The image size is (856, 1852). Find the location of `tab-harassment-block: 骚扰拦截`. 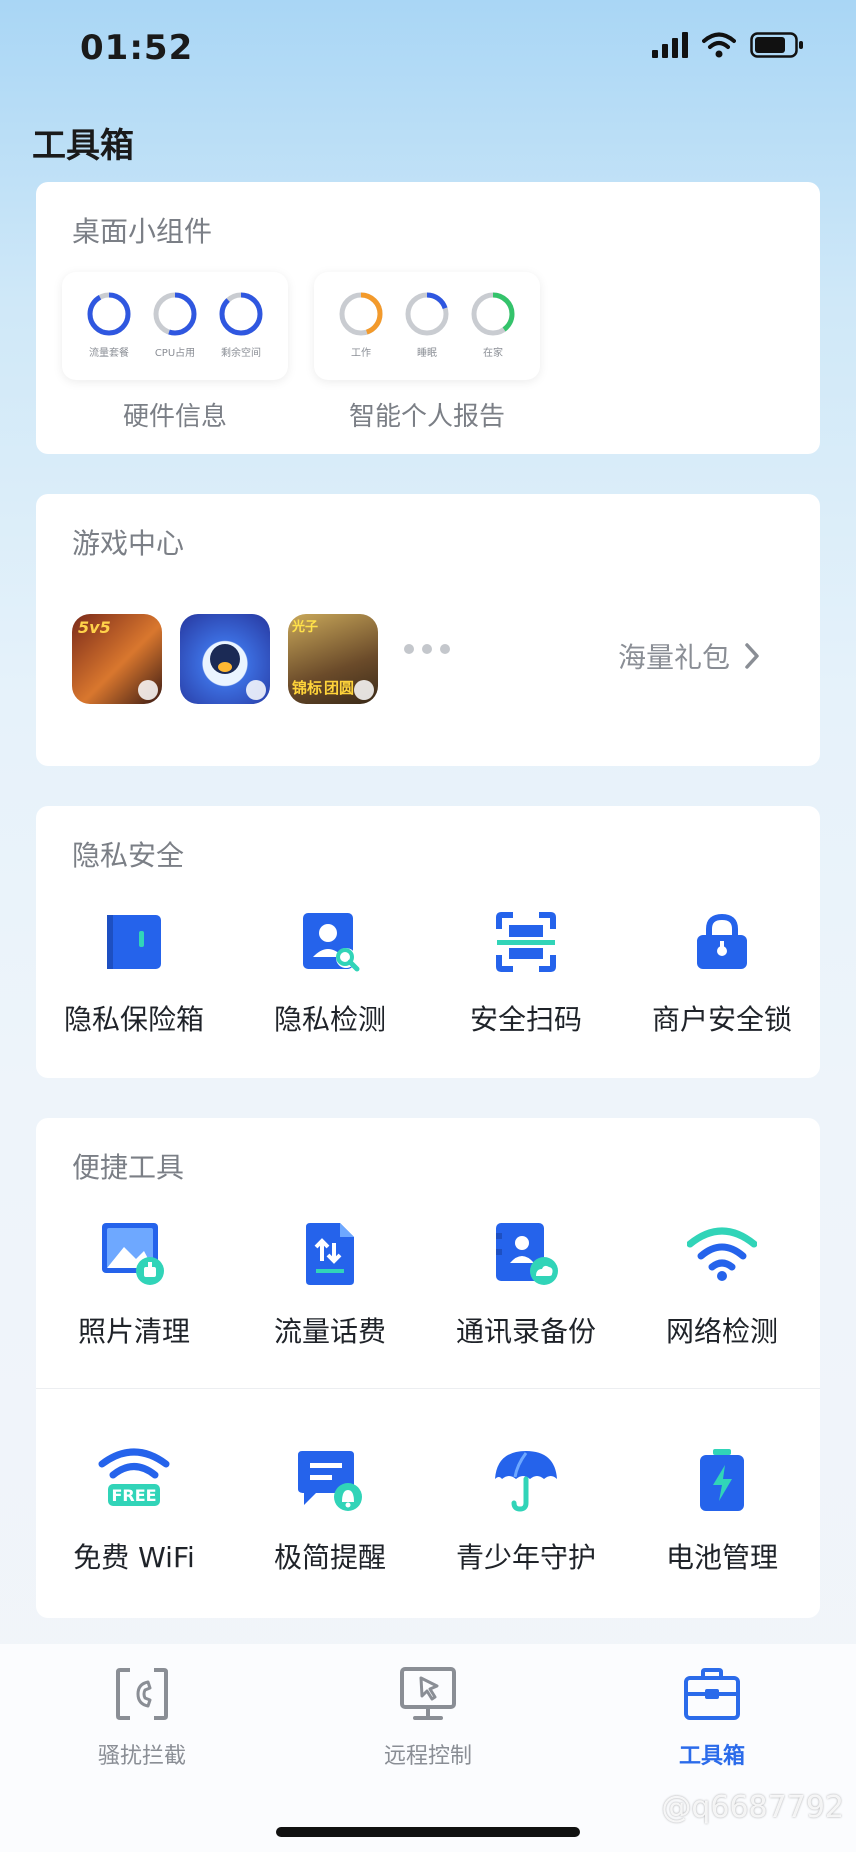

tab-harassment-block: 骚扰拦截 is located at coordinates (142, 1718).